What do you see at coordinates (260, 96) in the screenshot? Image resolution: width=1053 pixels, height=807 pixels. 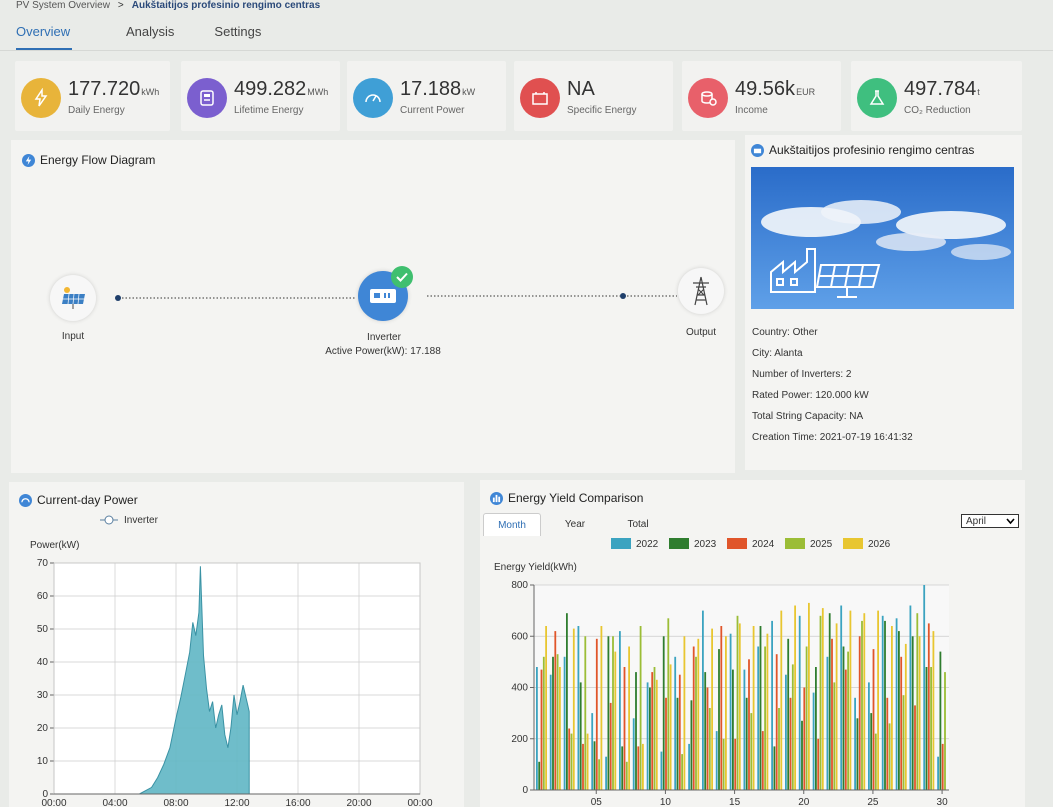 I see `kpi-lifetime-energy: 499.282MWh Lifetime Energy` at bounding box center [260, 96].